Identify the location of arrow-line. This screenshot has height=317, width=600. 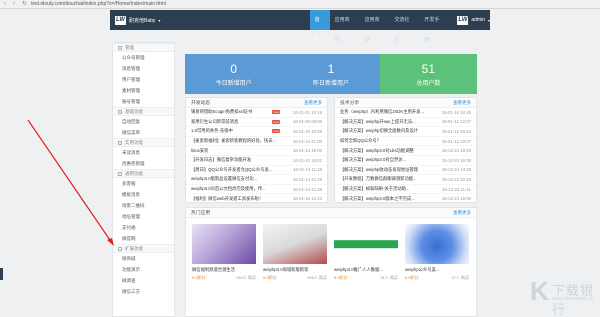
(70, 181).